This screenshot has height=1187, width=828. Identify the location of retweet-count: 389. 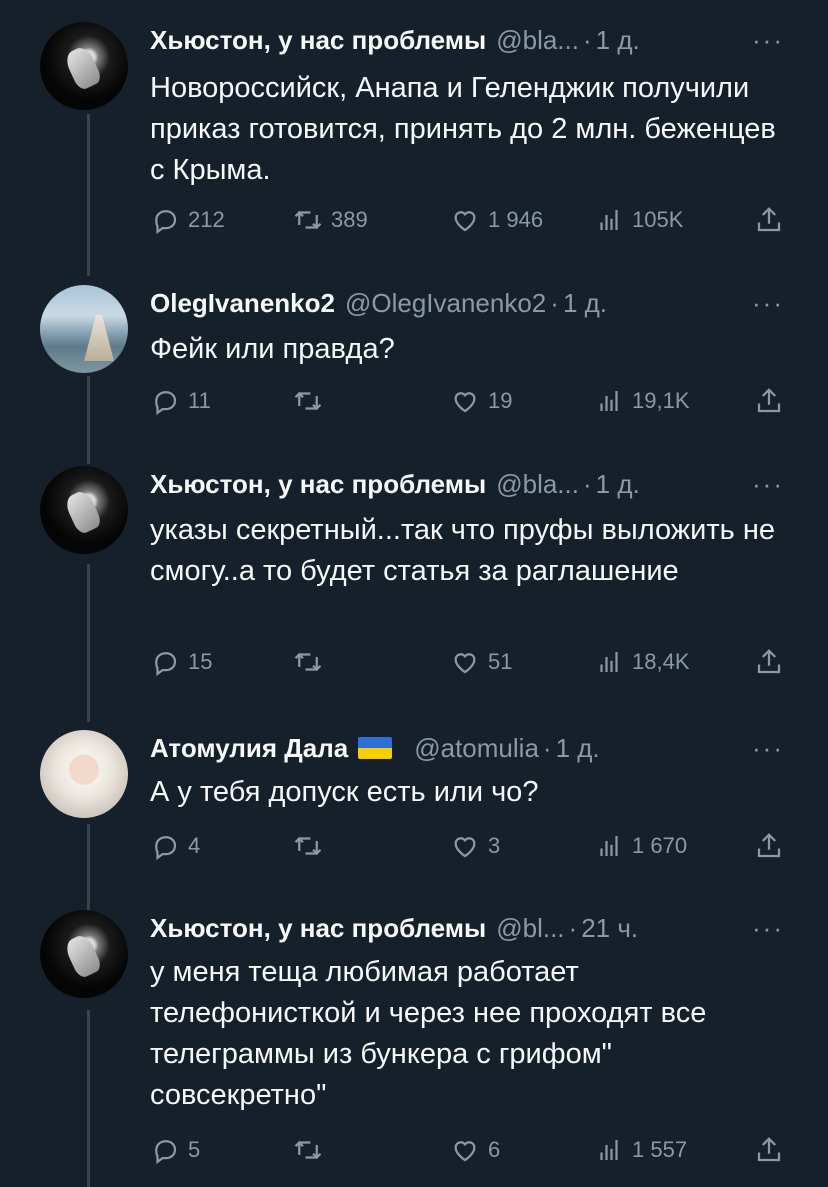
(349, 219).